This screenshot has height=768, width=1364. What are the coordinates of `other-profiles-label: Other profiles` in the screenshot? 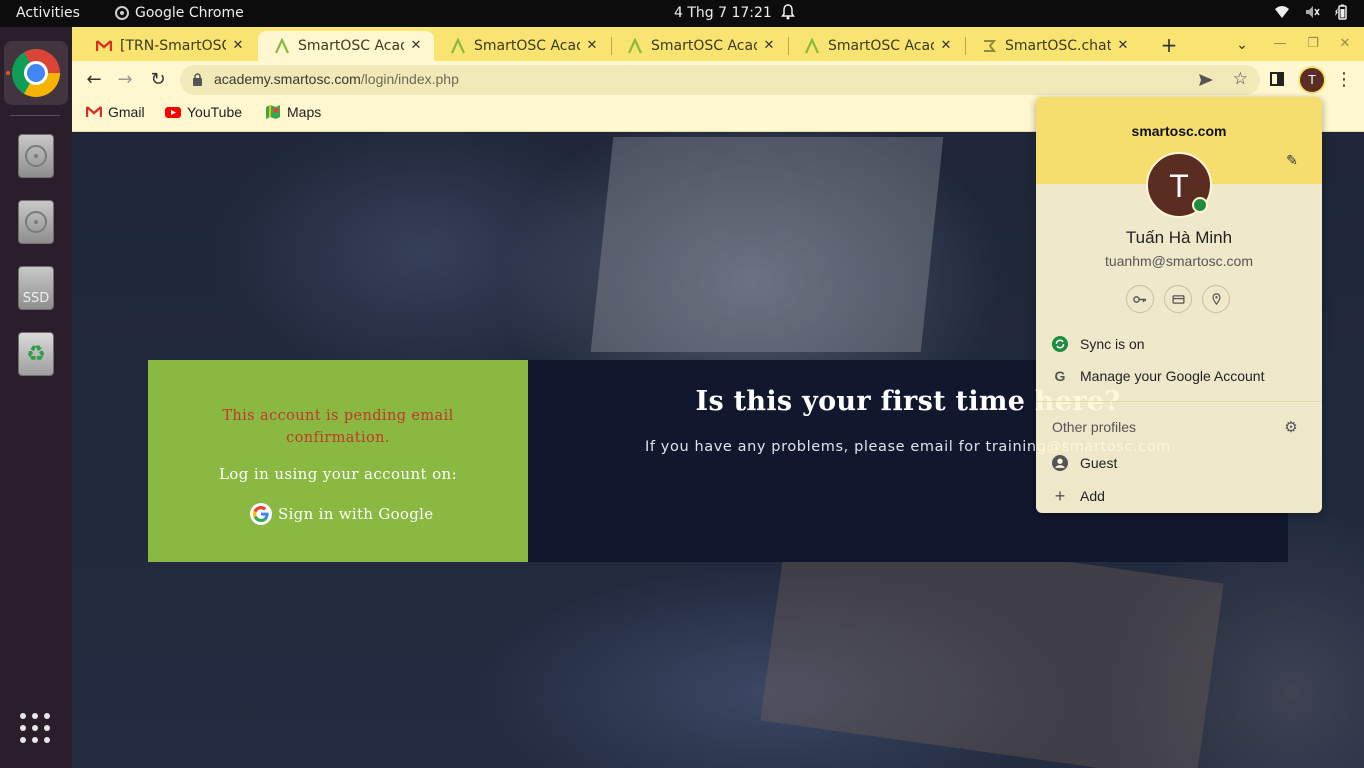 It's located at (1094, 427).